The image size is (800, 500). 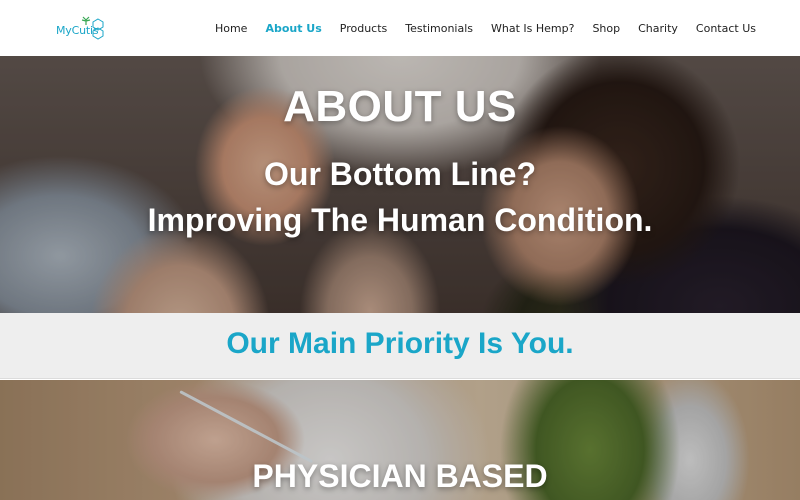 I want to click on hero-tagline-line2: Improving The Human Condition., so click(x=400, y=220).